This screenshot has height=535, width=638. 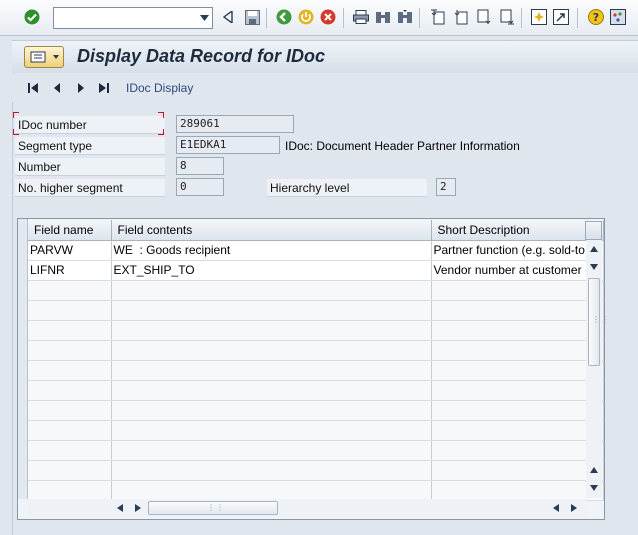 What do you see at coordinates (517, 270) in the screenshot?
I see `table-cell: Vendor number at customer` at bounding box center [517, 270].